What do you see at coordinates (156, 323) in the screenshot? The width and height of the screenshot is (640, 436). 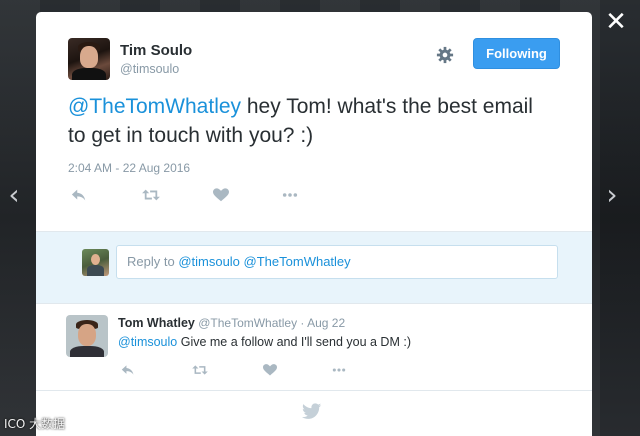 I see `reply-author-name: Tom Whatley` at bounding box center [156, 323].